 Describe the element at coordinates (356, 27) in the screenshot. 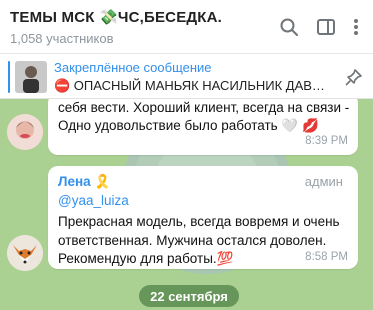

I see `more-icon` at that location.